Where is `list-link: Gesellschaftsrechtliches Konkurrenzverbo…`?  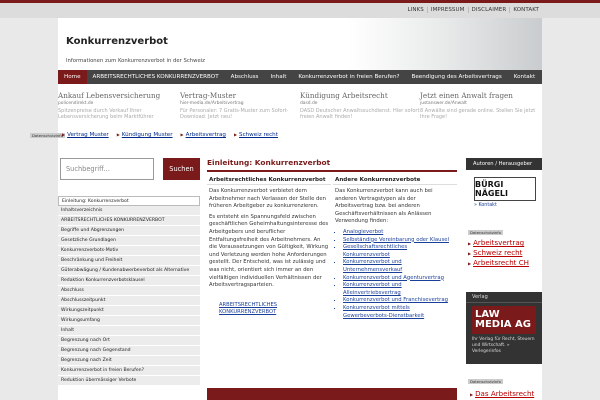 list-link: Gesellschaftsrechtliches Konkurrenzverbo… is located at coordinates (399, 251).